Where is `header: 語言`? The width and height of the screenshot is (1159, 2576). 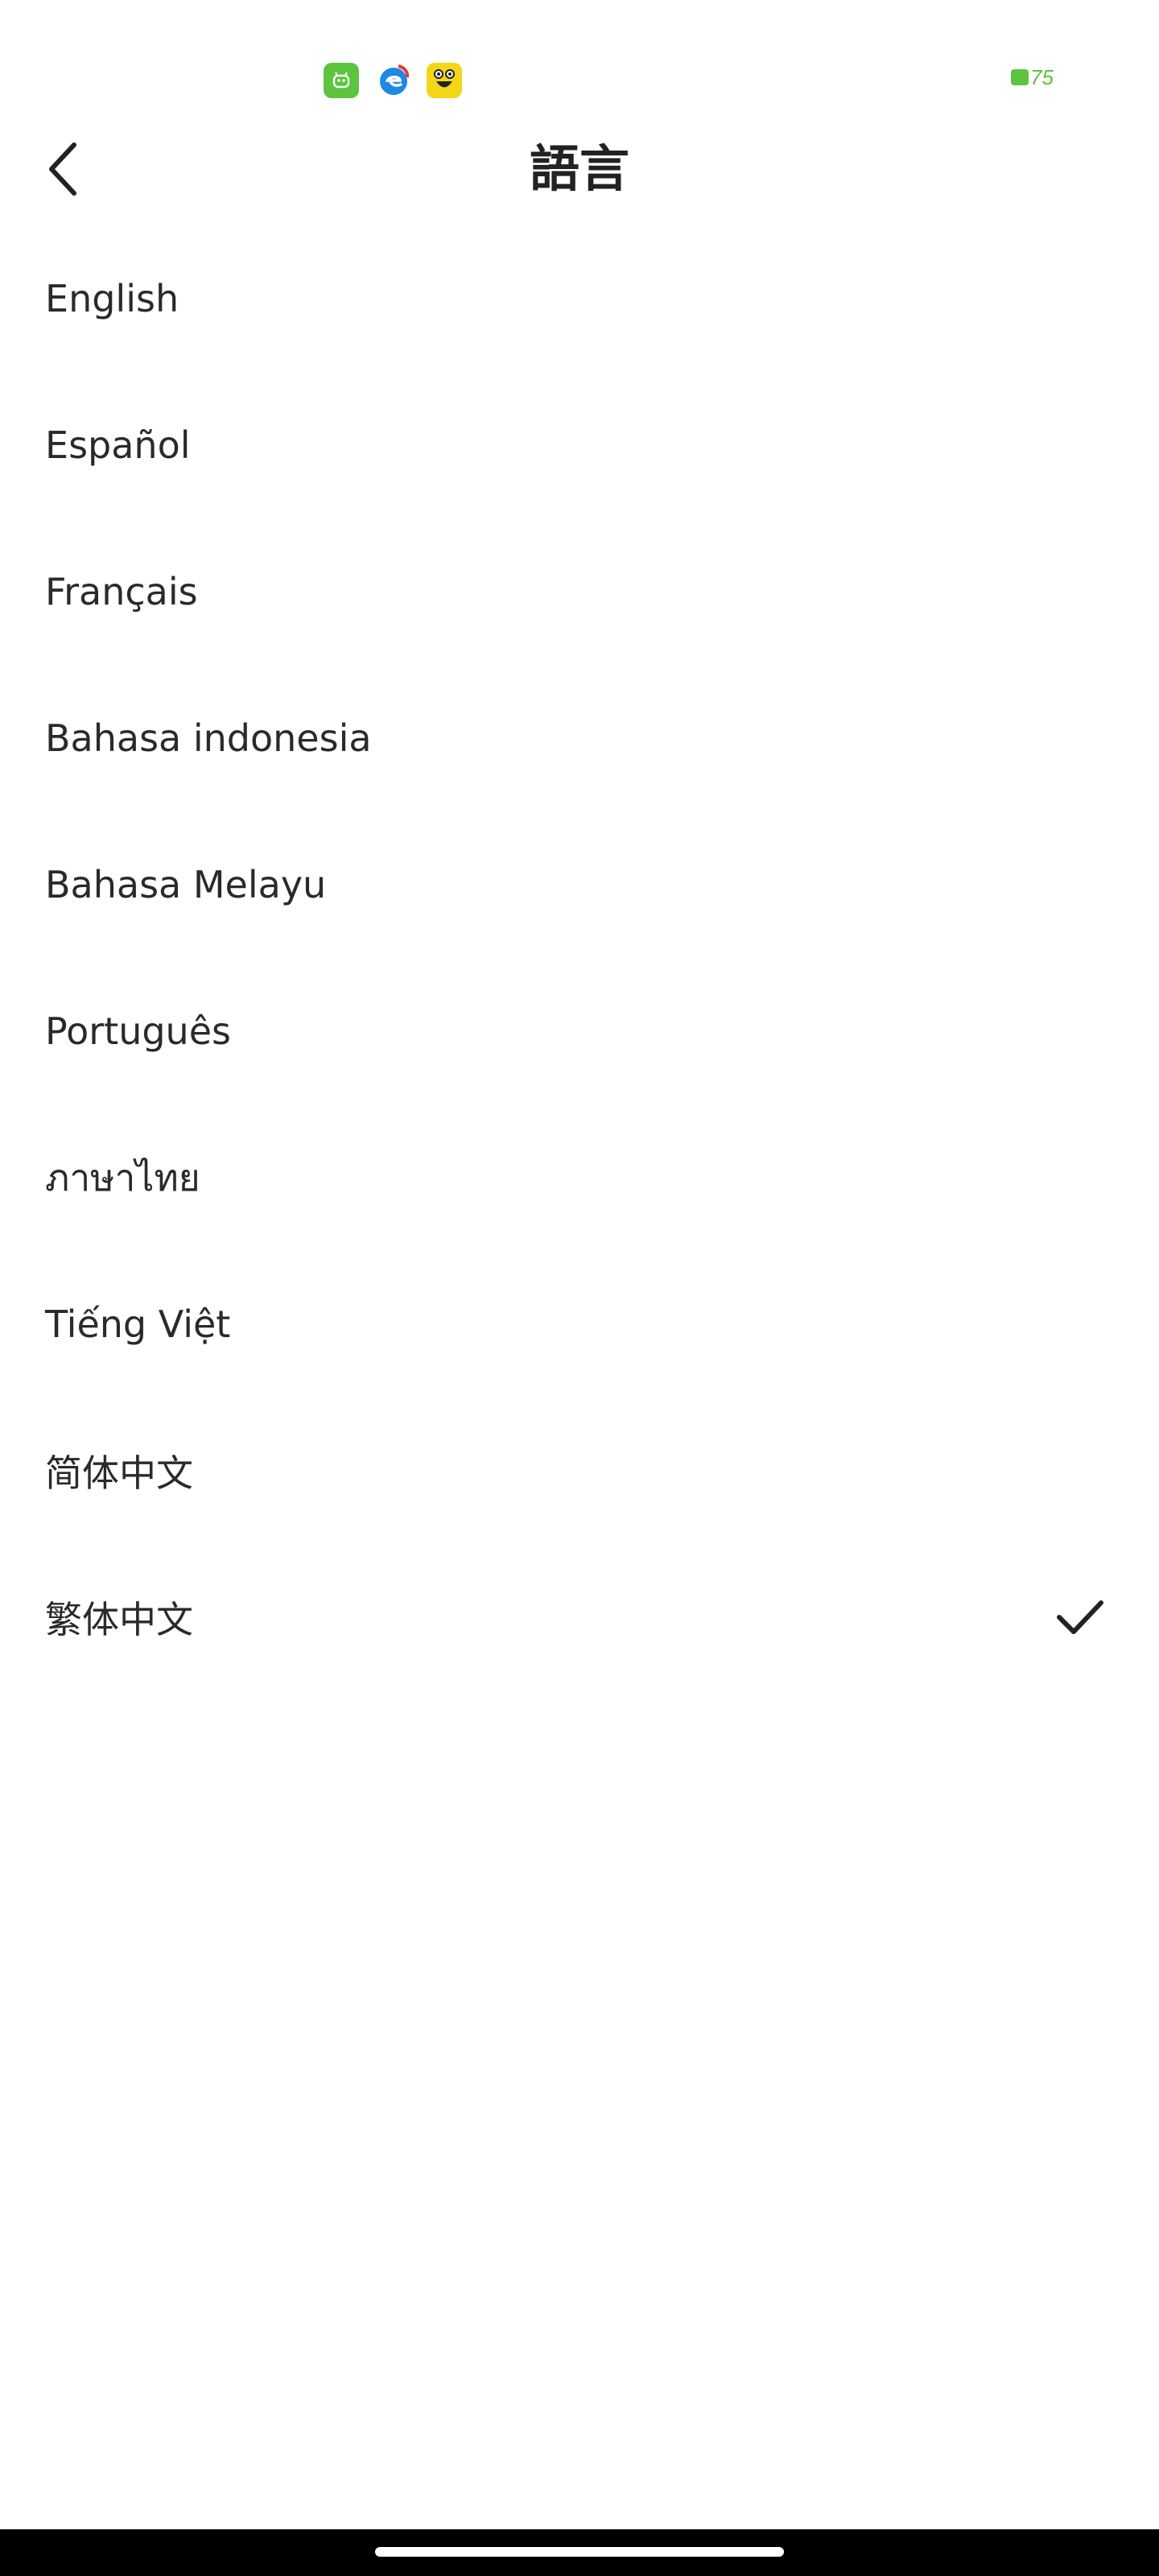
header: 語言 is located at coordinates (579, 169).